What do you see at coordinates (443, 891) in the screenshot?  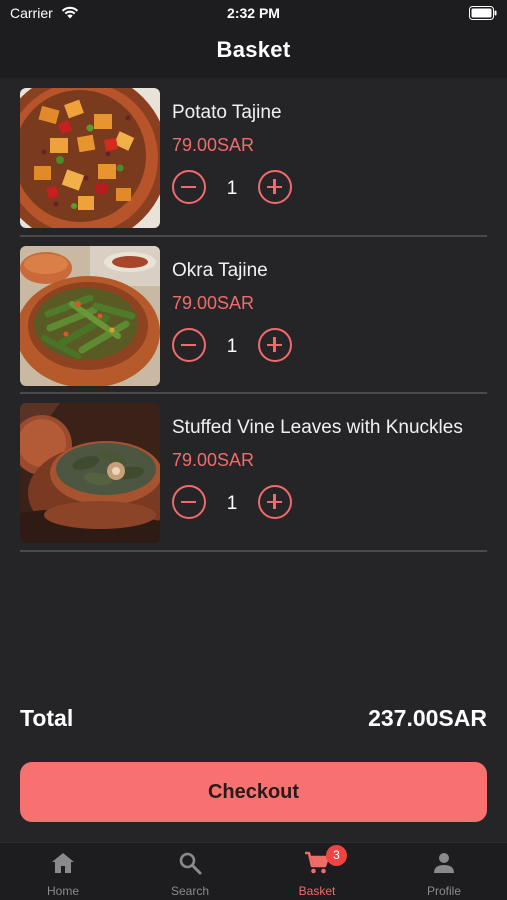 I see `tab-label: Profile` at bounding box center [443, 891].